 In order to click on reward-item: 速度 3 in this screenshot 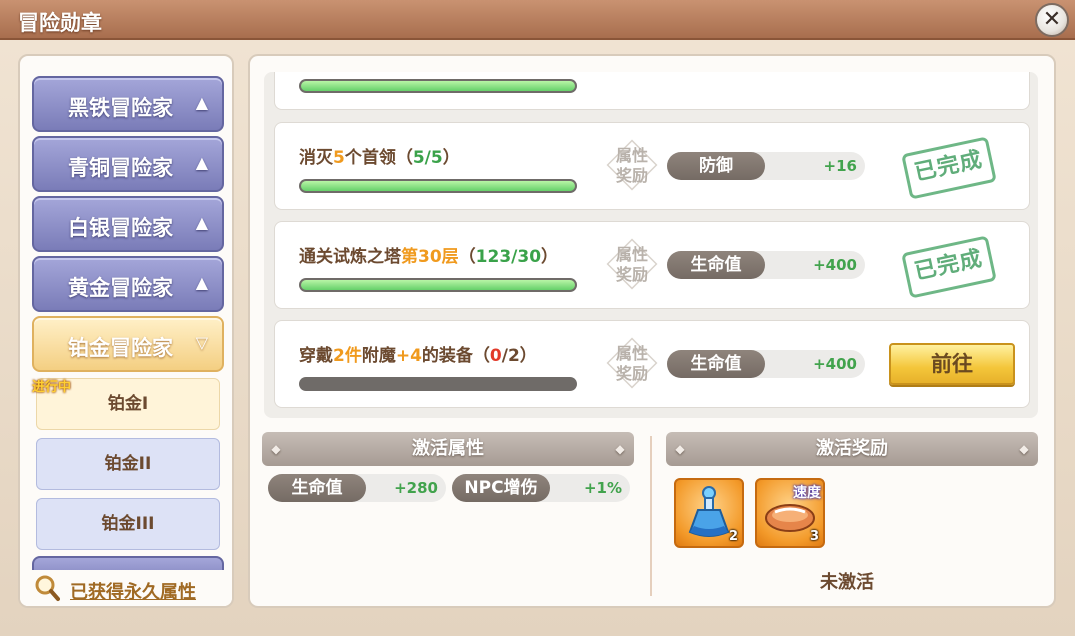, I will do `click(790, 513)`.